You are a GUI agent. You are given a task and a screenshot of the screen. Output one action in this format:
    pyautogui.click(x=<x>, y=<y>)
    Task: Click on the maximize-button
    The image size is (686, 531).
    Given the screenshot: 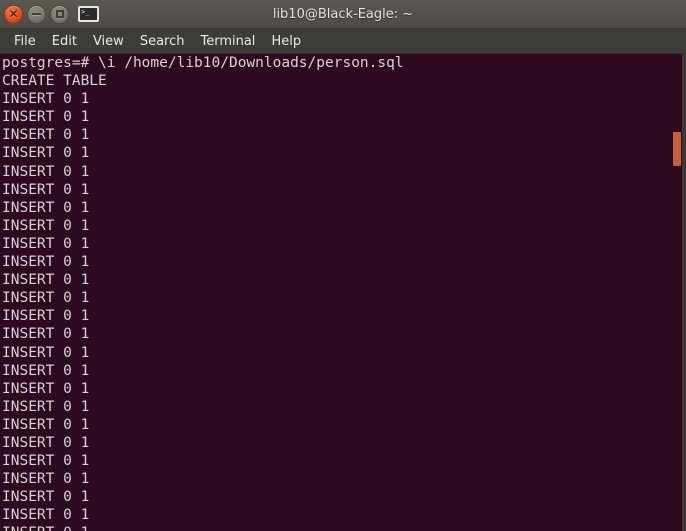 What is the action you would take?
    pyautogui.click(x=59, y=14)
    